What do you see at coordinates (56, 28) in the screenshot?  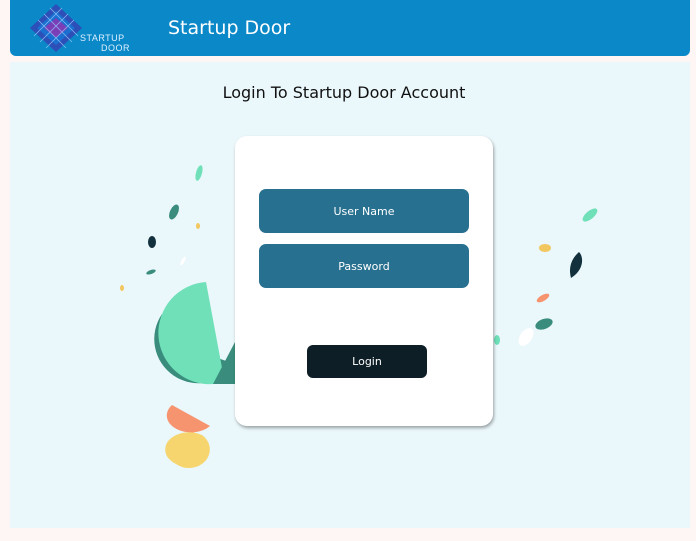 I see `logo-mark-icon` at bounding box center [56, 28].